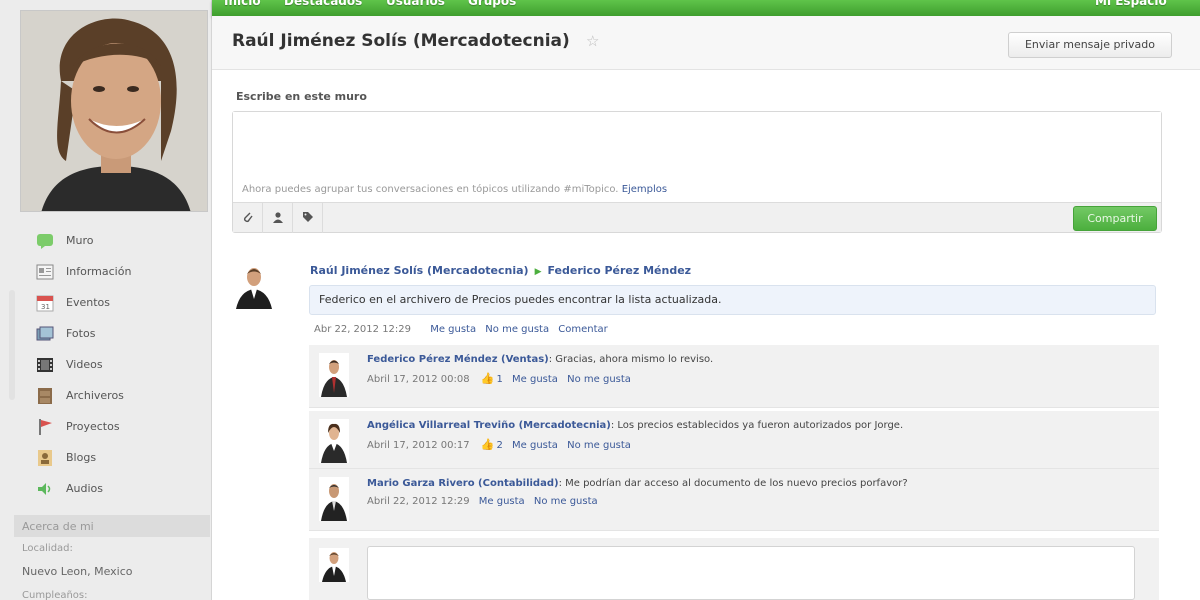 This screenshot has height=600, width=1200. Describe the element at coordinates (95, 395) in the screenshot. I see `sidebar-item-label: Archiveros` at that location.